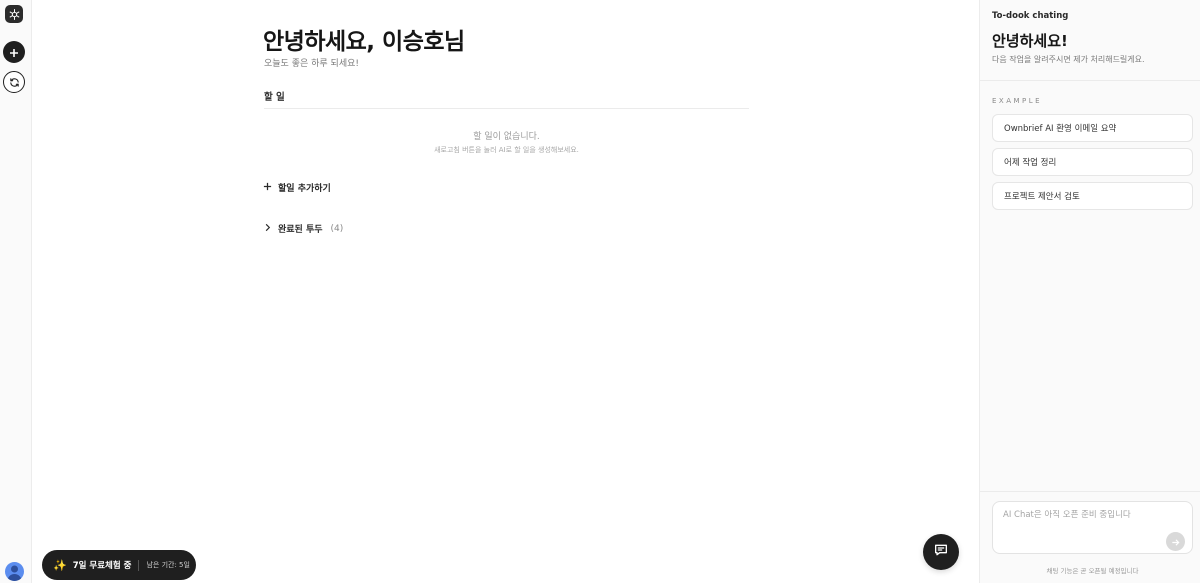  What do you see at coordinates (267, 229) in the screenshot?
I see `chevron-right-icon` at bounding box center [267, 229].